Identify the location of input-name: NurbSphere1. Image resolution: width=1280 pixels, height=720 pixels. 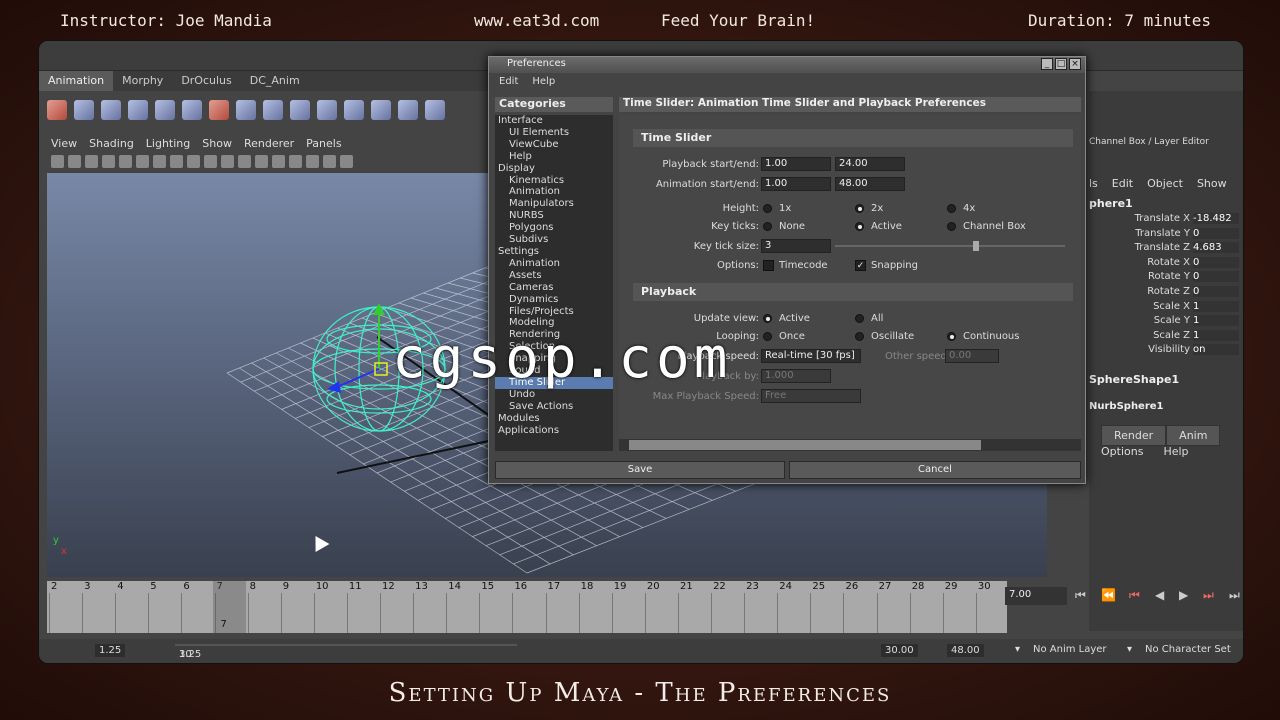
(1126, 406).